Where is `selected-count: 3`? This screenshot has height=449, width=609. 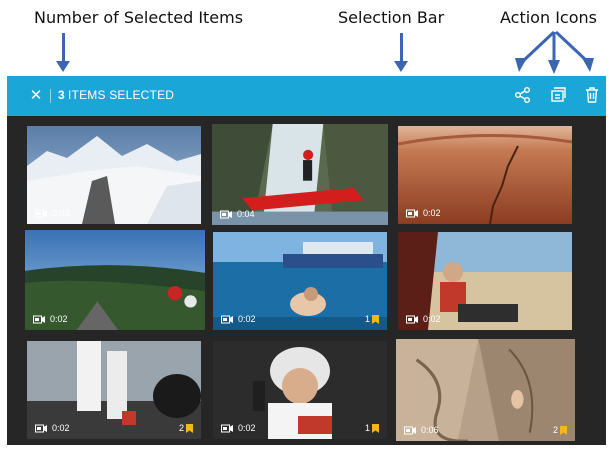 selected-count: 3 is located at coordinates (61, 95).